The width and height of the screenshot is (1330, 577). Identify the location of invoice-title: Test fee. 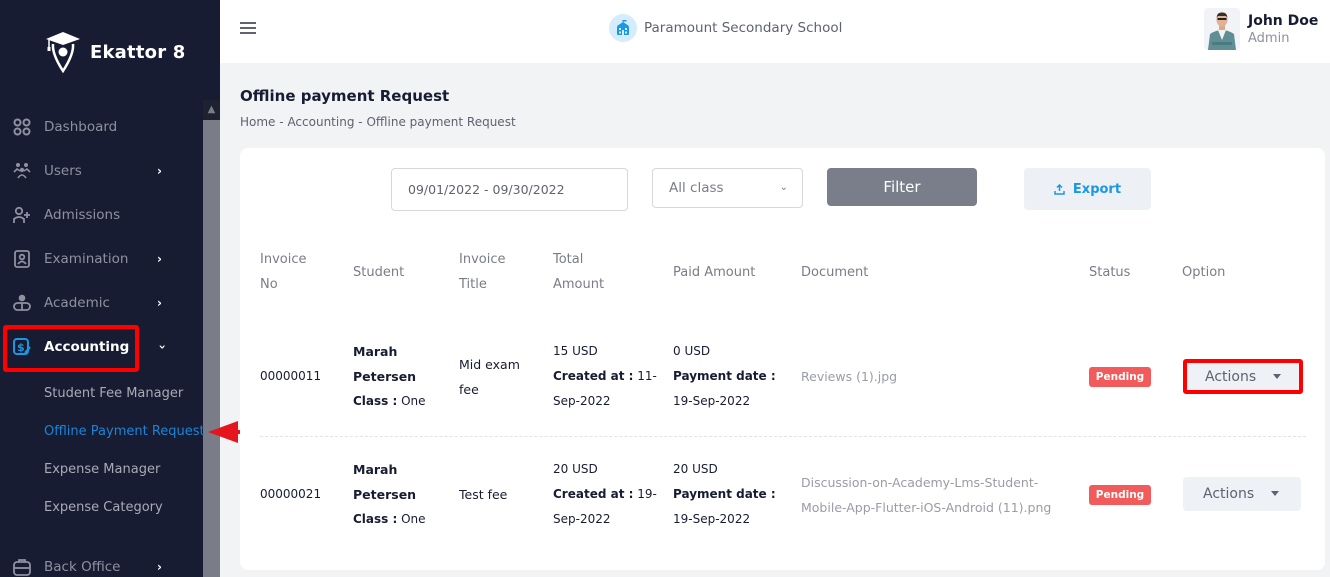
(483, 494).